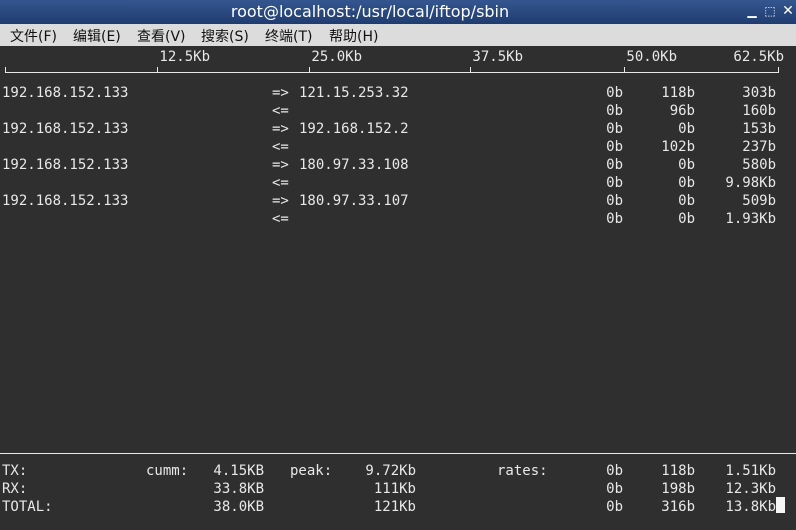  Describe the element at coordinates (750, 183) in the screenshot. I see `rate-40s: 9.98Kb` at that location.